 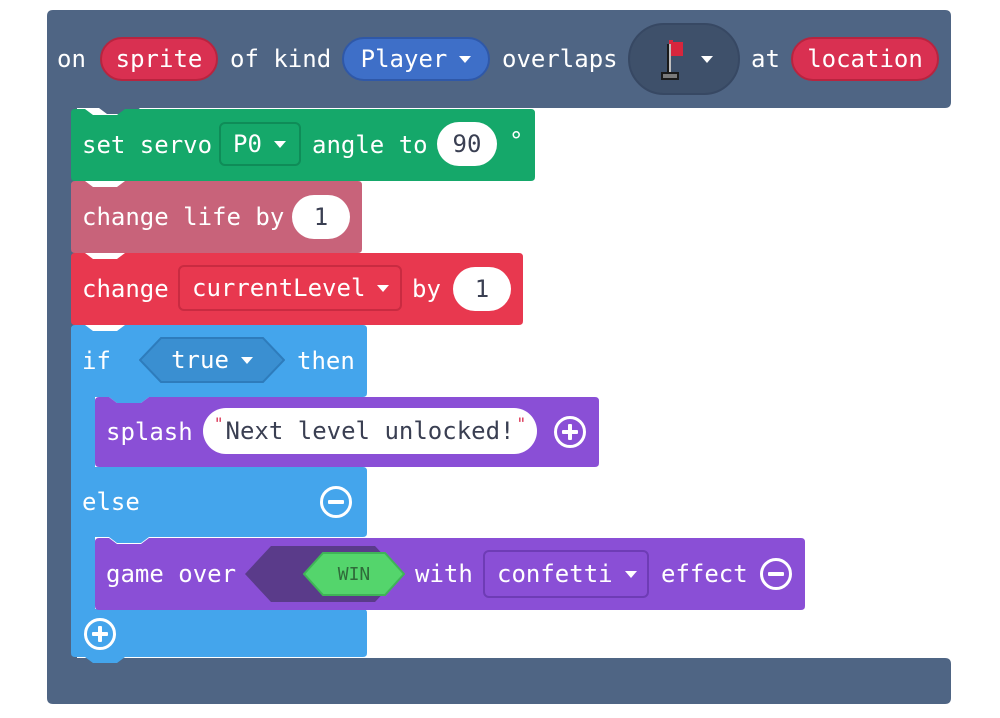 I want to click on change-life-label: change life by, so click(x=183, y=217).